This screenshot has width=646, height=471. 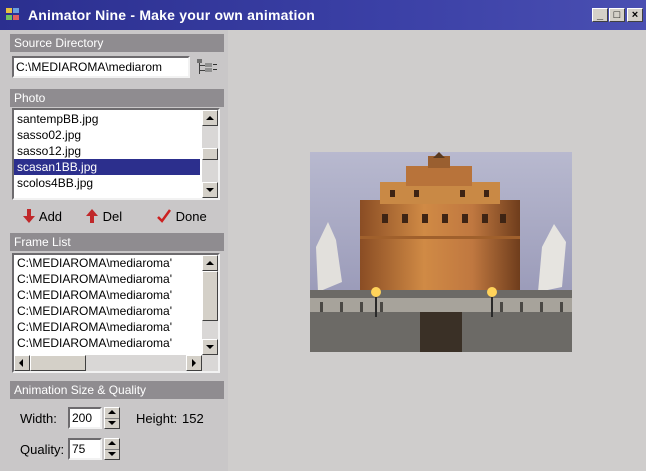 I want to click on photo-list-item-selected: scasan1BB.jpg, so click(x=107, y=167).